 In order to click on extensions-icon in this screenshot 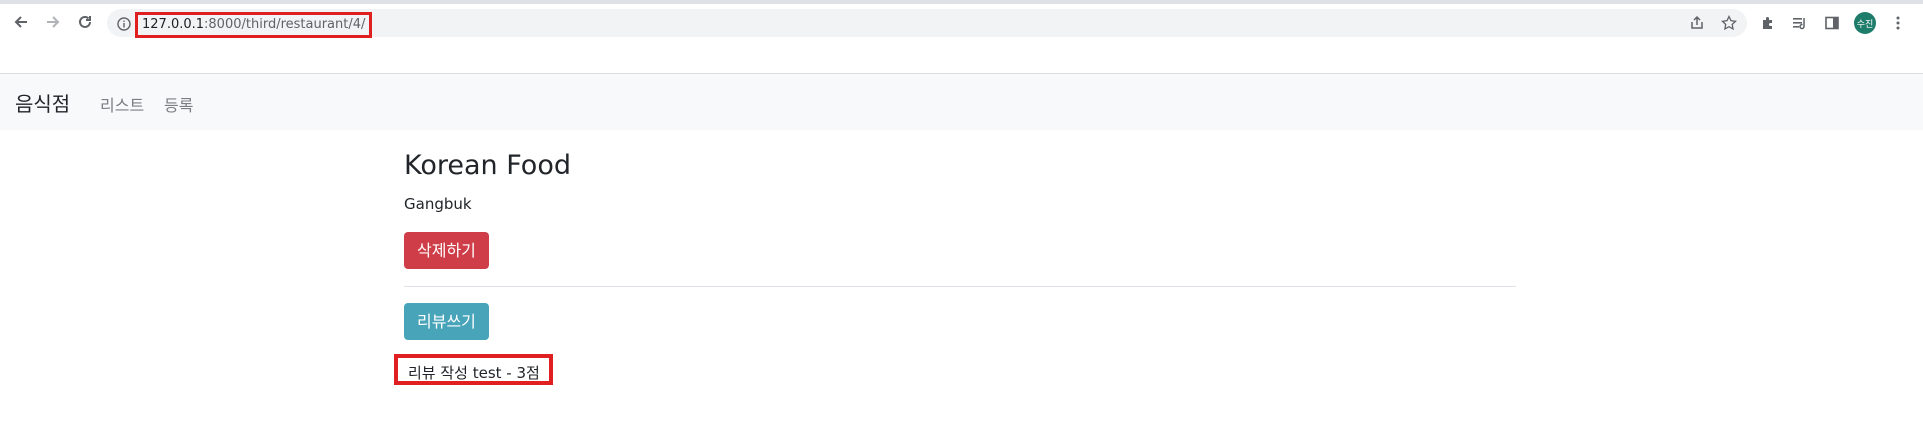, I will do `click(1768, 23)`.